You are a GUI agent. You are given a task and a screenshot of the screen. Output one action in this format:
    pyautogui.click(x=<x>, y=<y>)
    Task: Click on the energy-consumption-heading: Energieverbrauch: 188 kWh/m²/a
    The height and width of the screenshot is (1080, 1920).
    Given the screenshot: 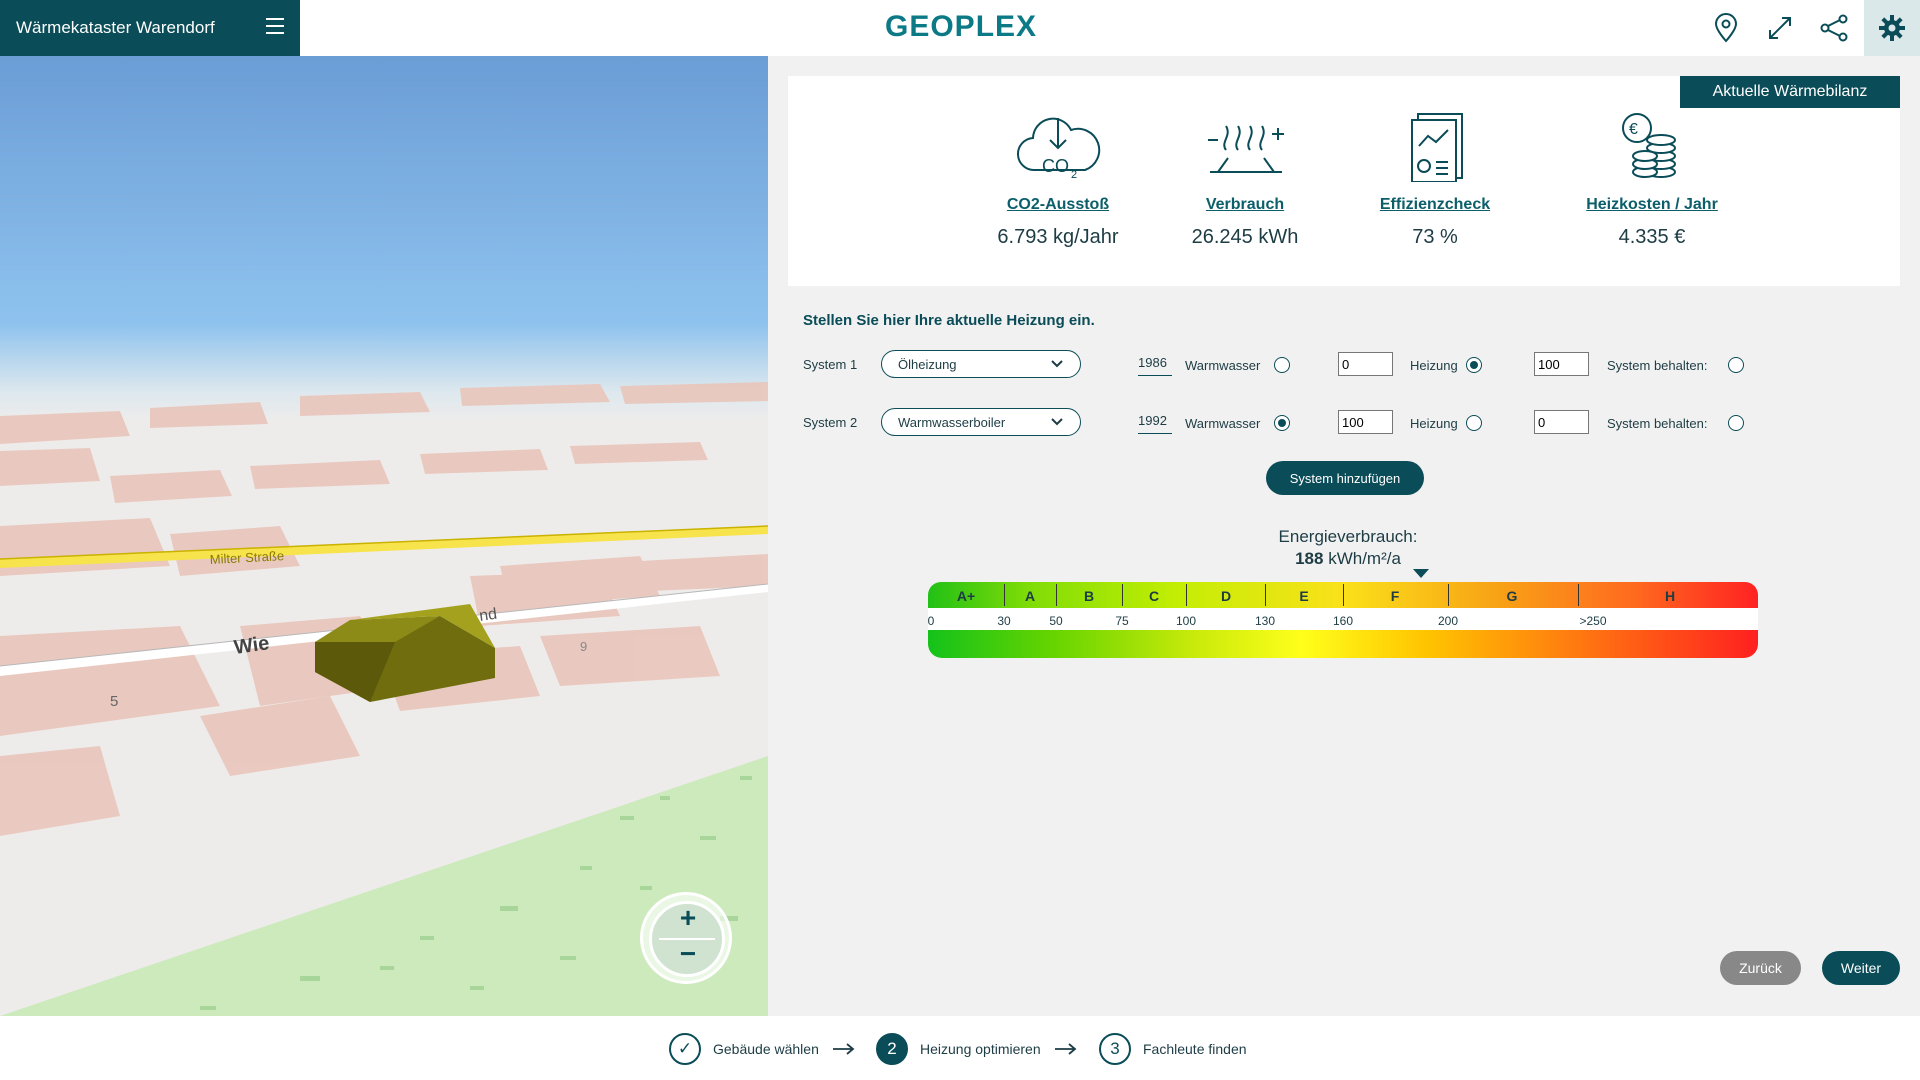 What is the action you would take?
    pyautogui.click(x=1348, y=548)
    